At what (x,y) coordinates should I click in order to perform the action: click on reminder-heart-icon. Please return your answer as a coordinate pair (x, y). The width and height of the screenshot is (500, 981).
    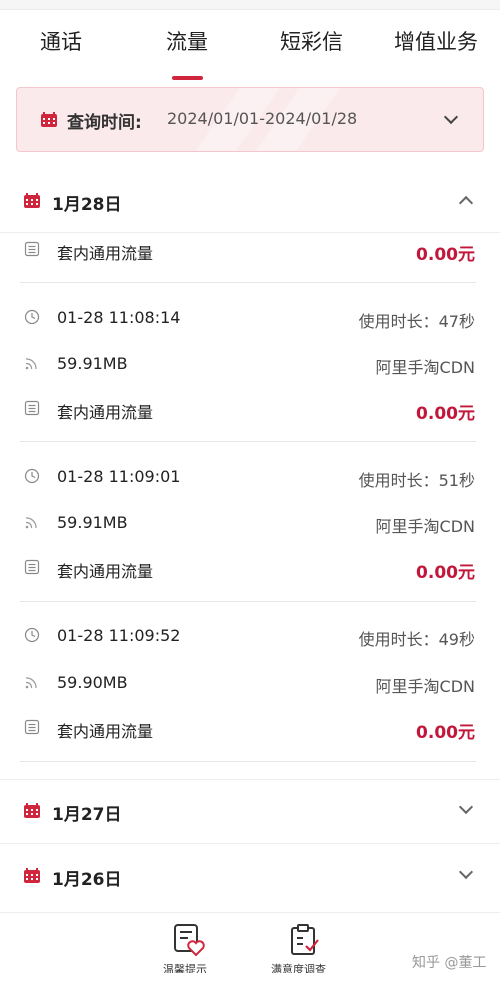
    Looking at the image, I should click on (189, 940).